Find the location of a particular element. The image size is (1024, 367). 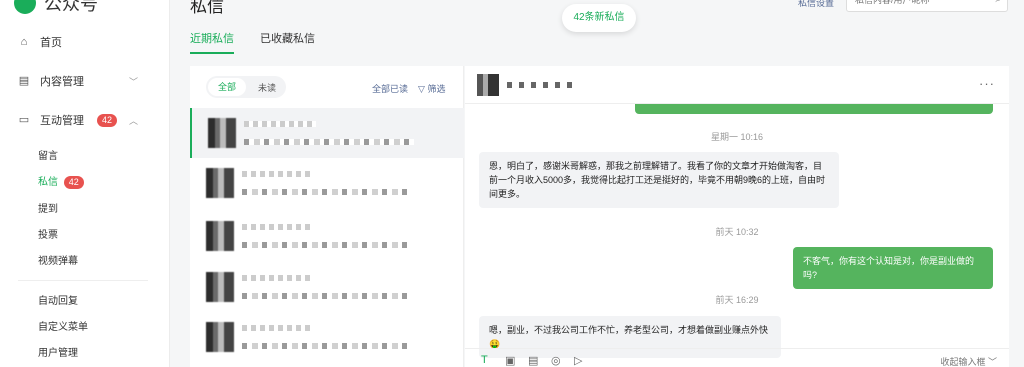

sidebar-item-label: 内容管理 is located at coordinates (62, 82).